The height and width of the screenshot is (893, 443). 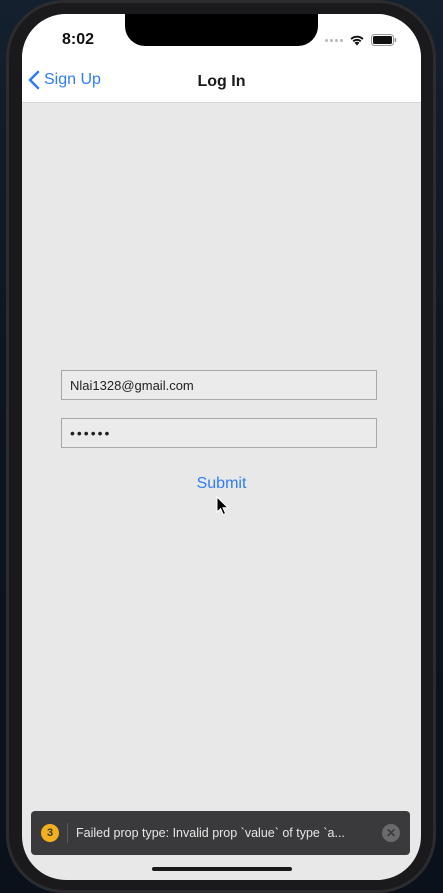 I want to click on camera-notch, so click(x=221, y=30).